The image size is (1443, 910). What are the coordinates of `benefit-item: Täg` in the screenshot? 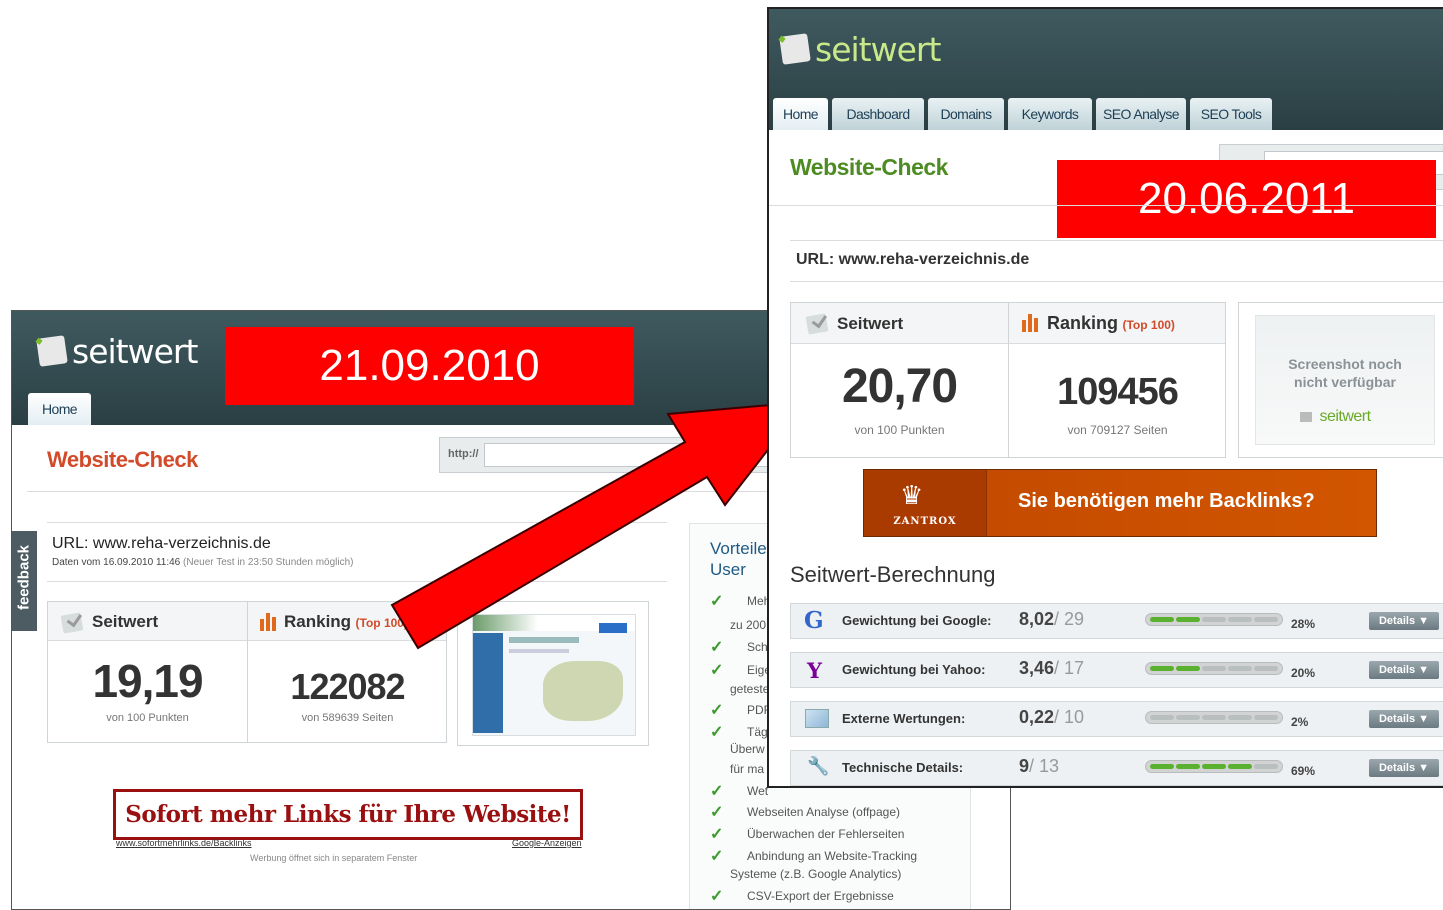 It's located at (757, 732).